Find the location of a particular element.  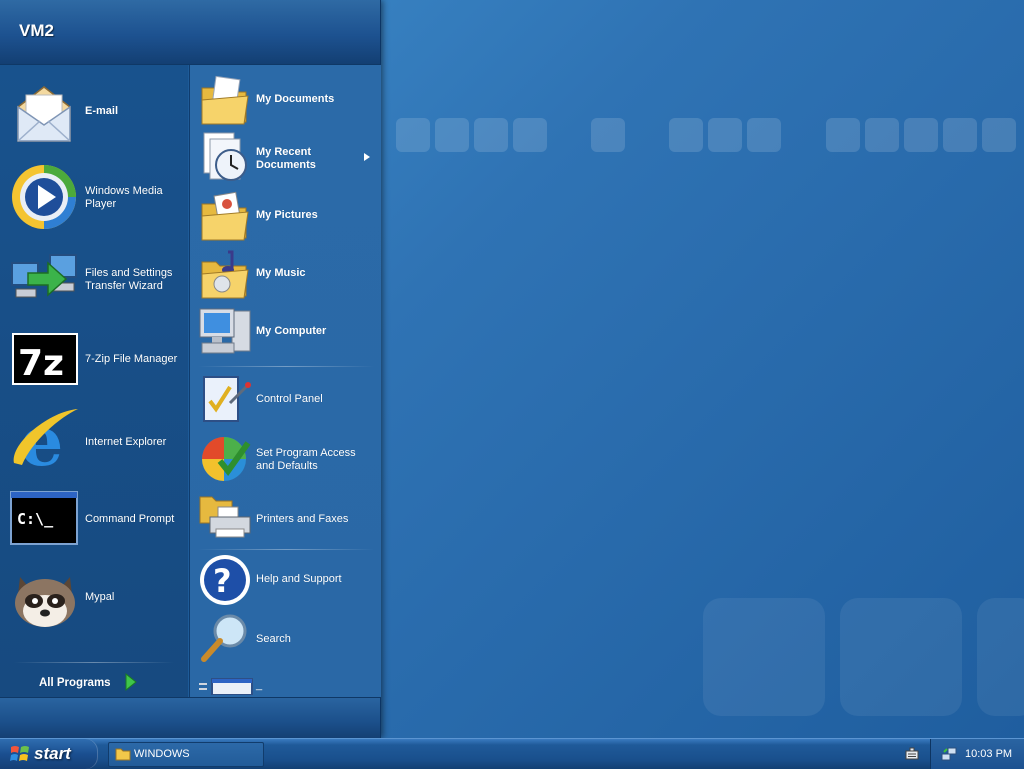

search-item: Search is located at coordinates (285, 637).